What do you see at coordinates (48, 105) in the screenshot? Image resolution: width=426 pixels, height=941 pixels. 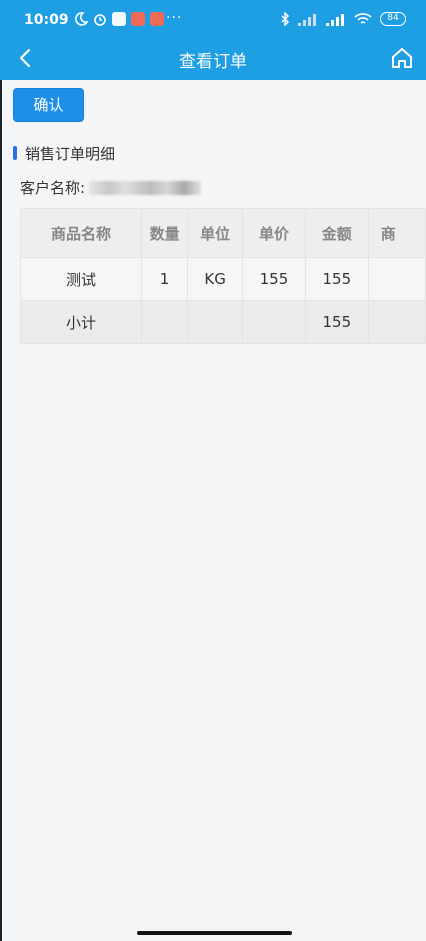 I see `confirm-button: 确认` at bounding box center [48, 105].